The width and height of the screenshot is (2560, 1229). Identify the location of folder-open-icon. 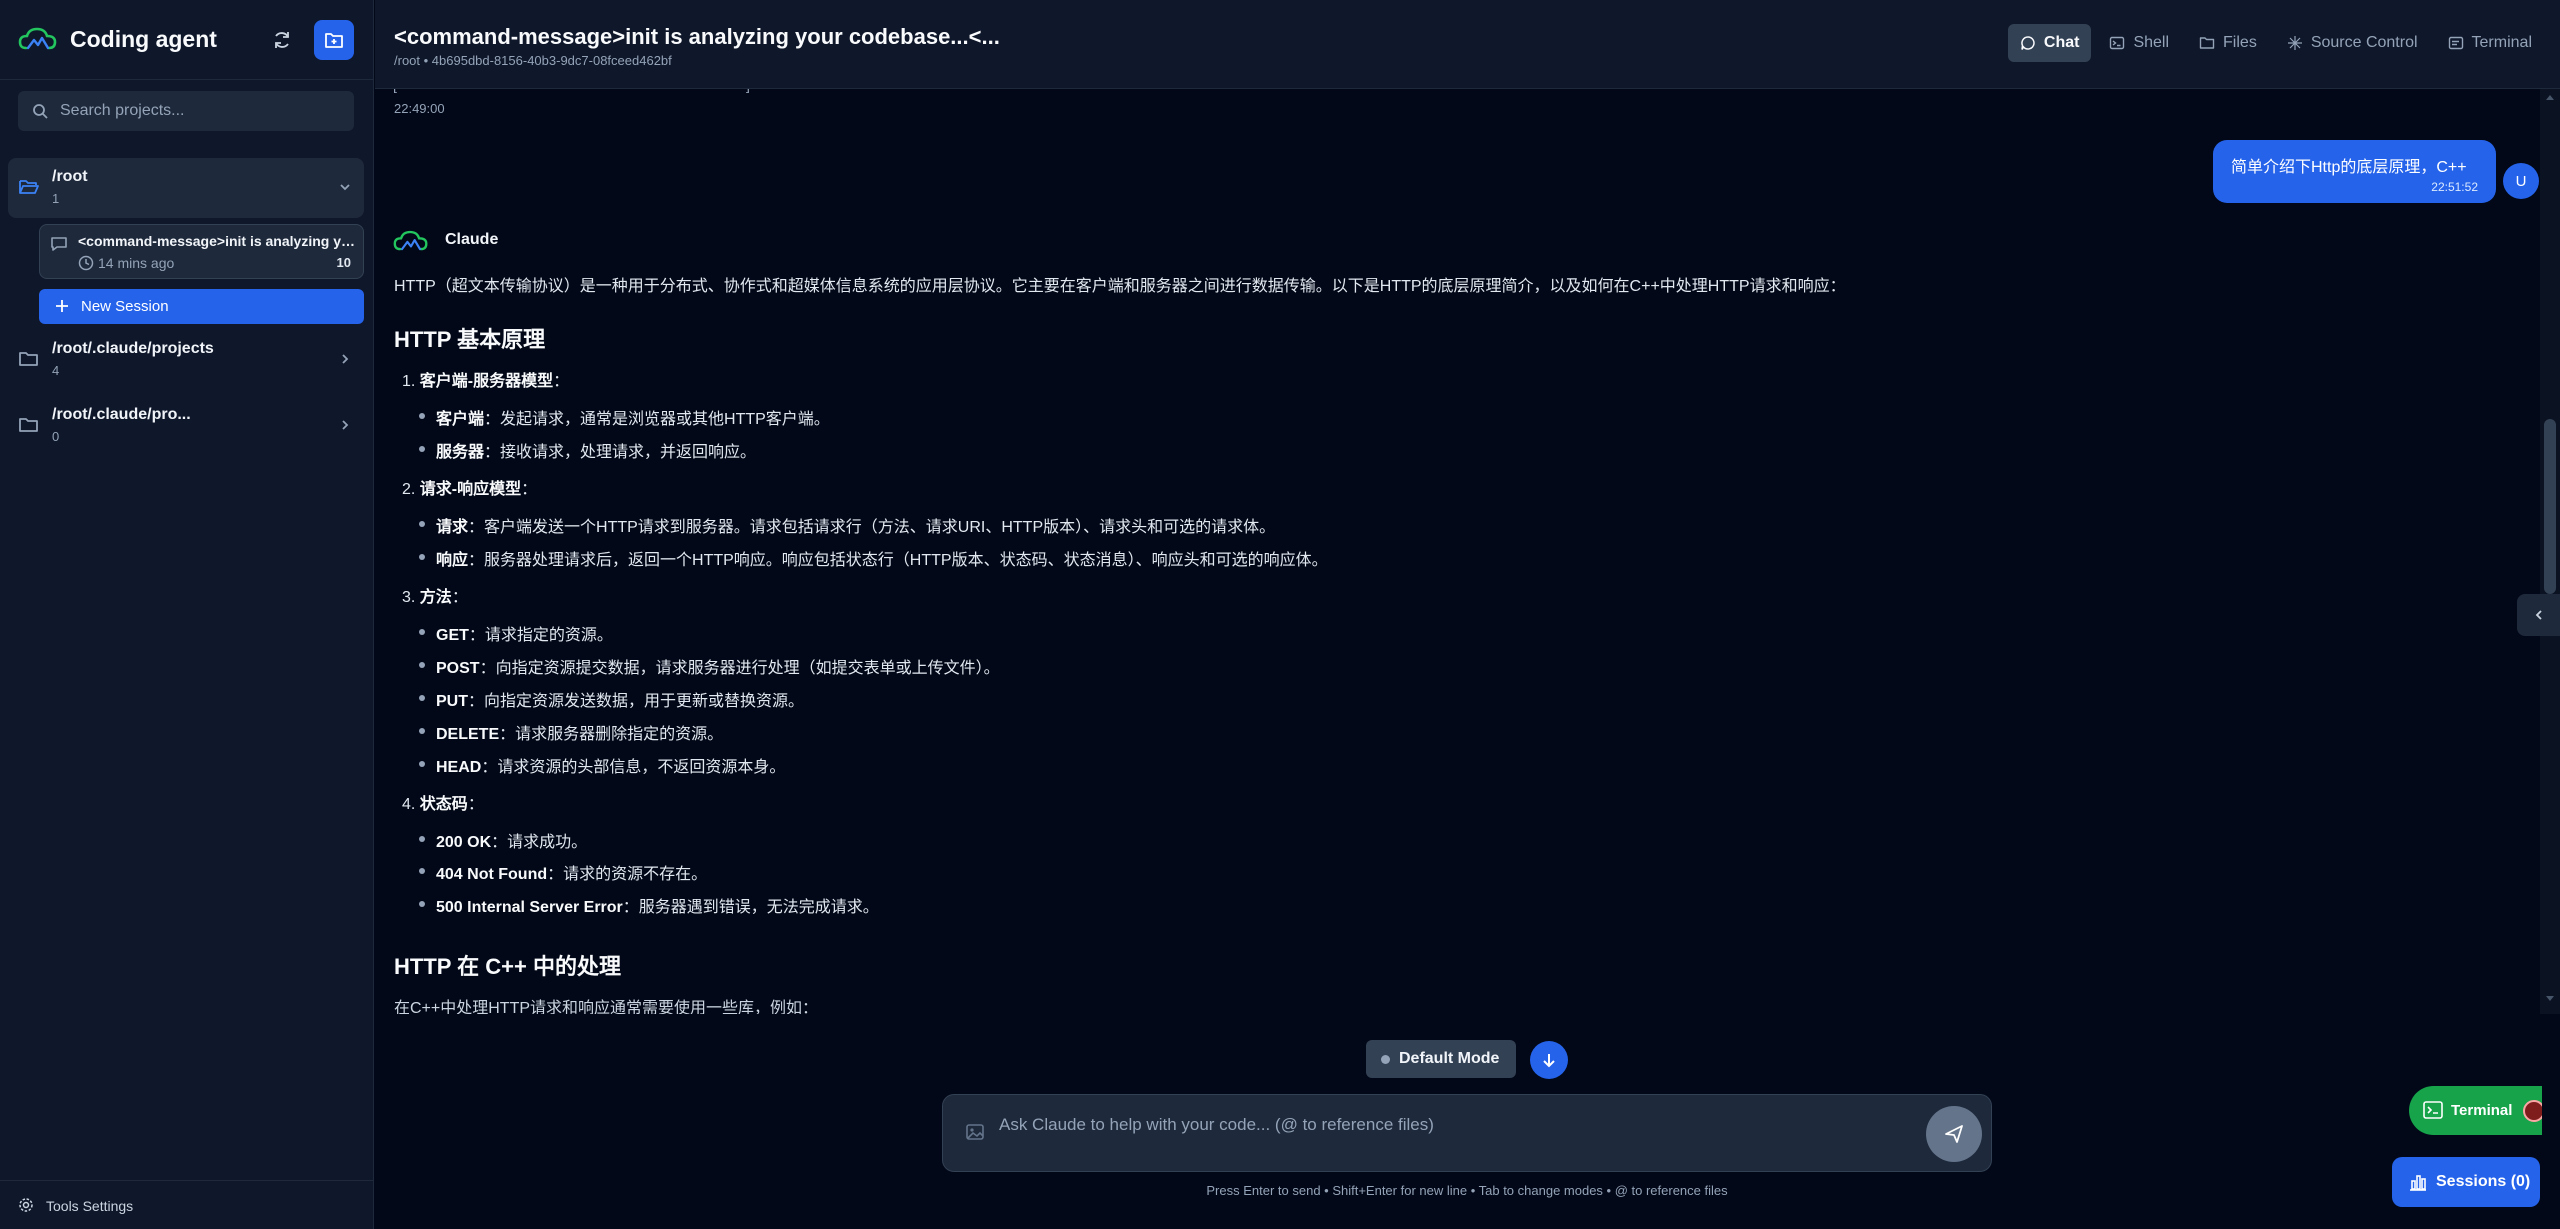
(29, 187).